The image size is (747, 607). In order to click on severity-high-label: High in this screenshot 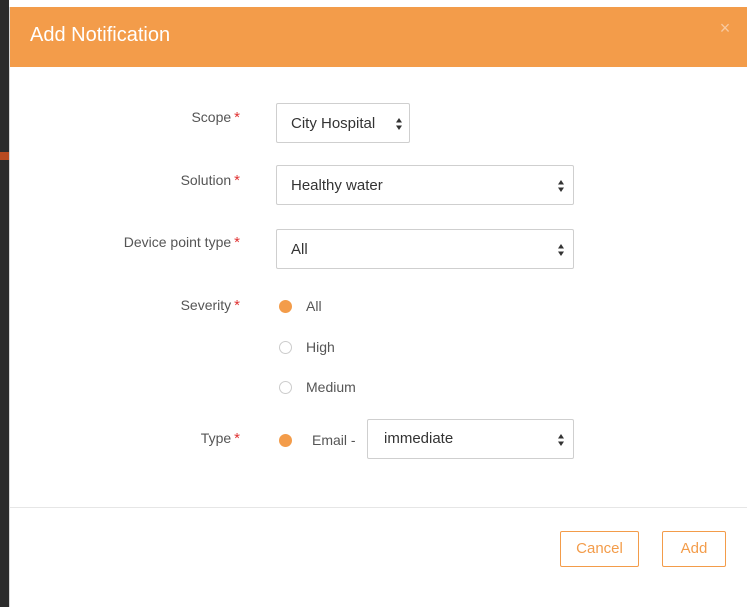, I will do `click(320, 347)`.